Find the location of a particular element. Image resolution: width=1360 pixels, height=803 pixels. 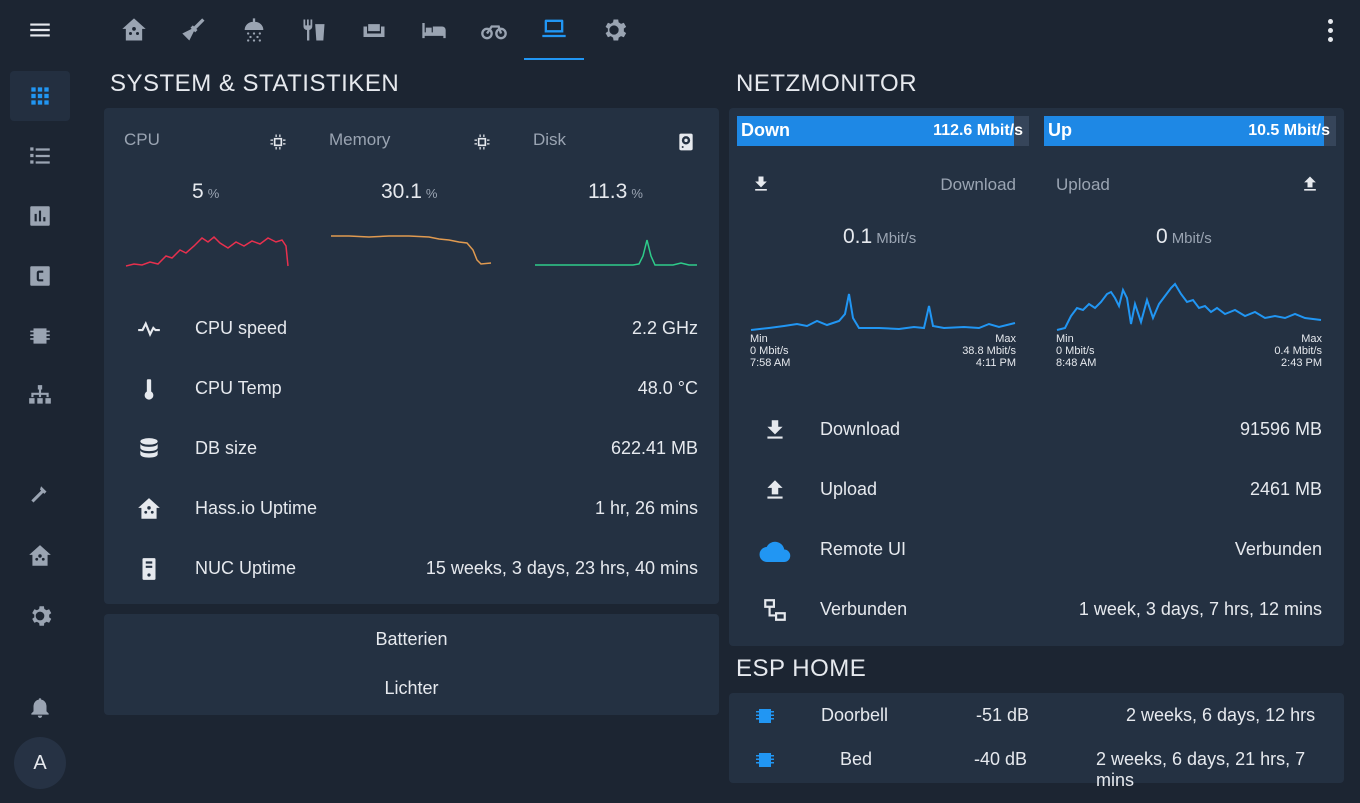

sidebar-item-logbook is located at coordinates (40, 156).